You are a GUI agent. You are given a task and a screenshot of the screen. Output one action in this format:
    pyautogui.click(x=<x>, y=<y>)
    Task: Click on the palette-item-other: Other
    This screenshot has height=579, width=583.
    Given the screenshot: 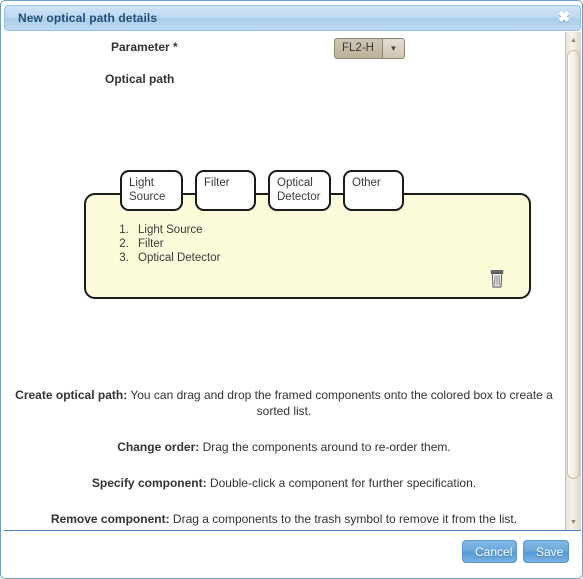 What is the action you would take?
    pyautogui.click(x=373, y=190)
    